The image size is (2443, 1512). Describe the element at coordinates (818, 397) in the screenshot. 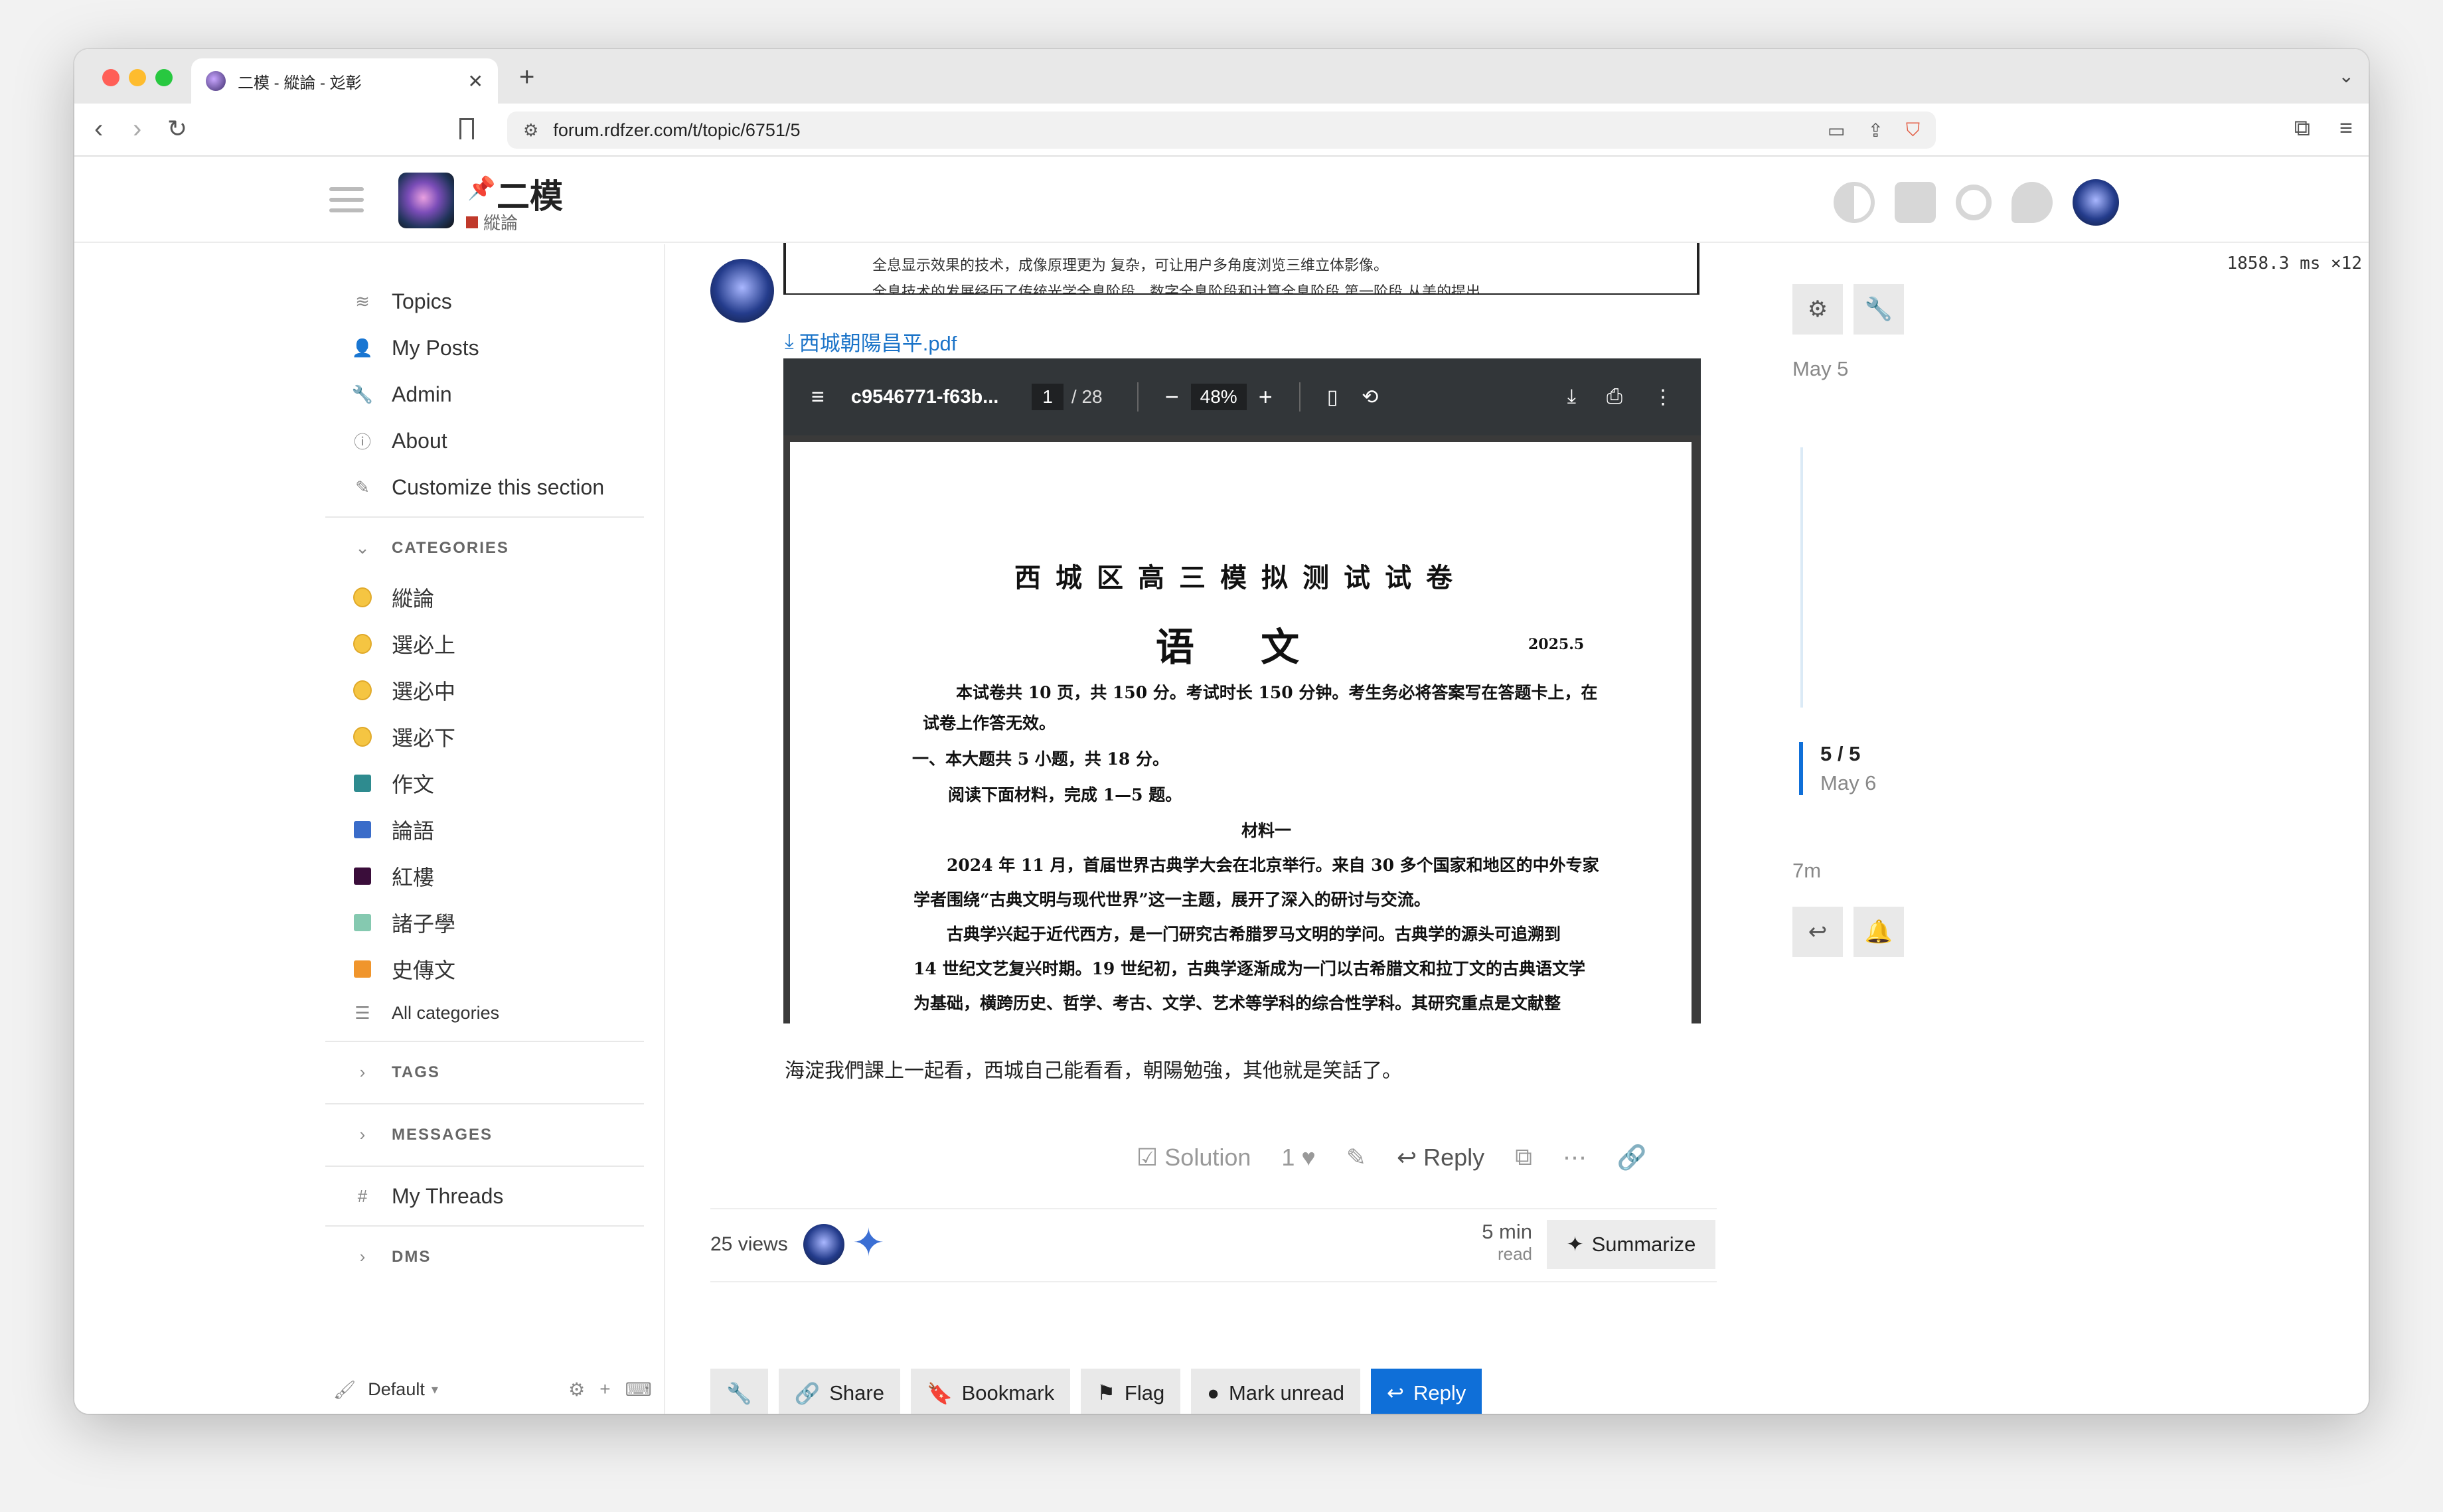

I see `pdf-menu-icon: ≡` at that location.